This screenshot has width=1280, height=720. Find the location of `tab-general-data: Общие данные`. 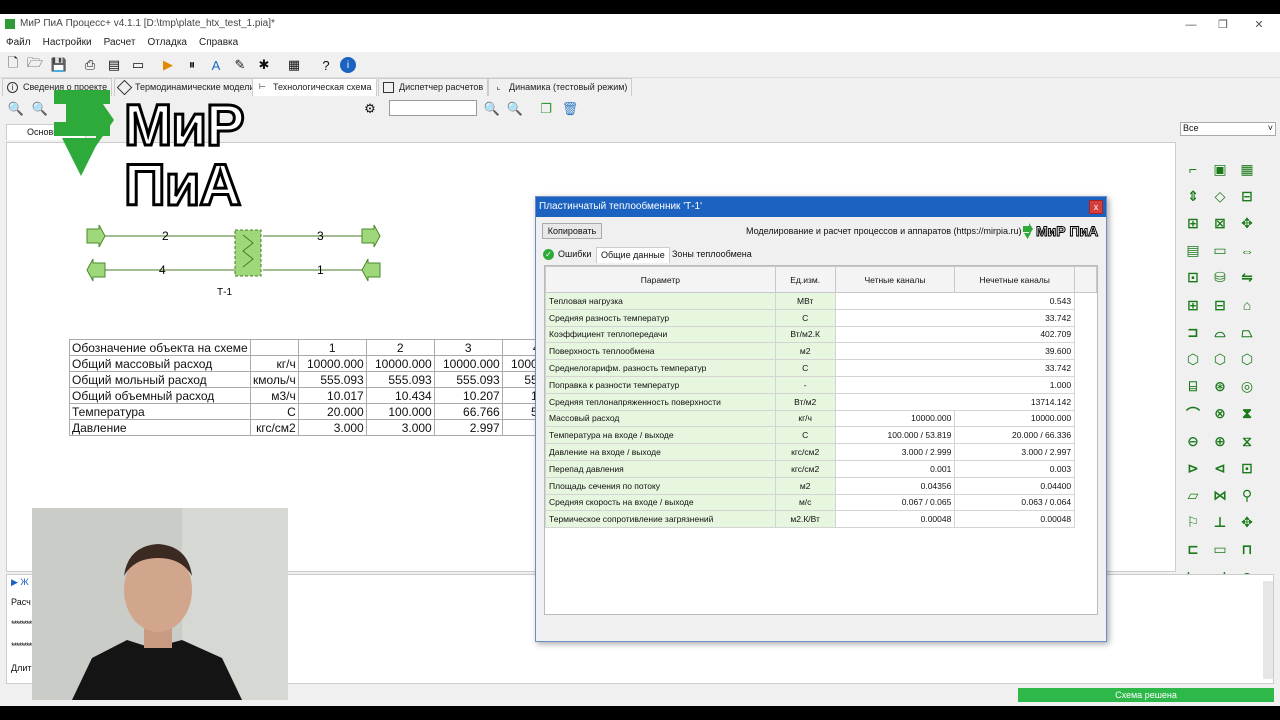

tab-general-data: Общие данные is located at coordinates (633, 255).